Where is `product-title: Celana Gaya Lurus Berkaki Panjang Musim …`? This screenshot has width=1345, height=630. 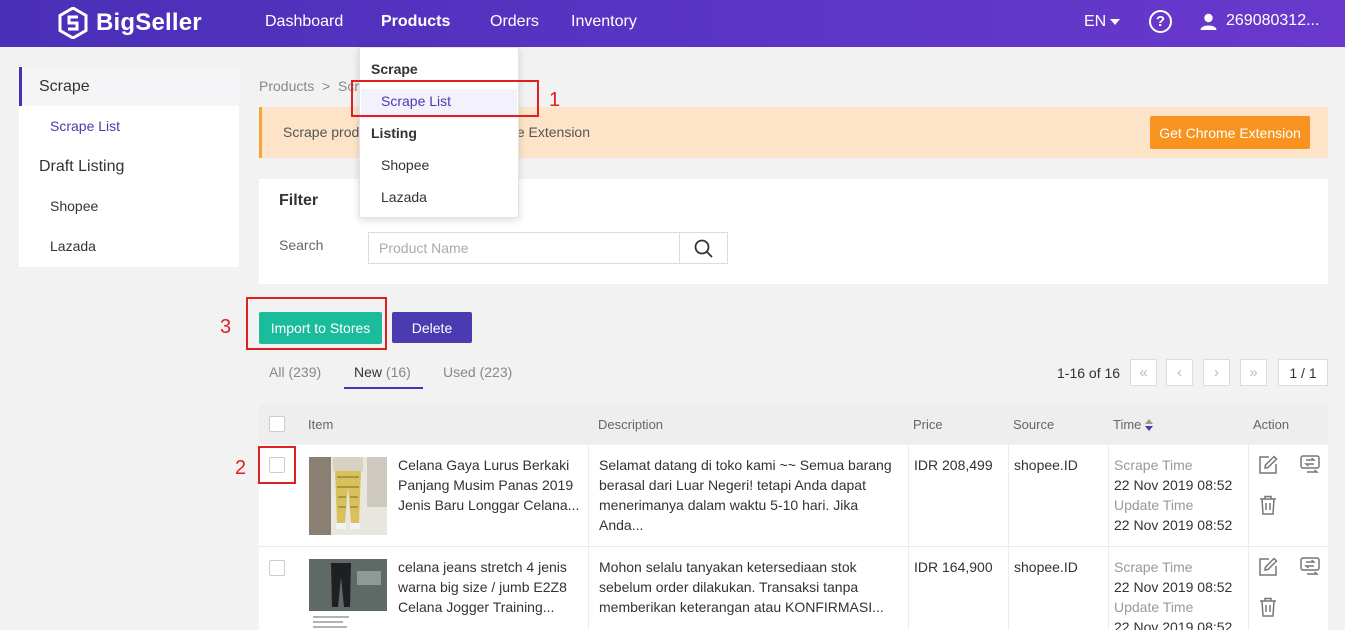
product-title: Celana Gaya Lurus Berkaki Panjang Musim … is located at coordinates (490, 485).